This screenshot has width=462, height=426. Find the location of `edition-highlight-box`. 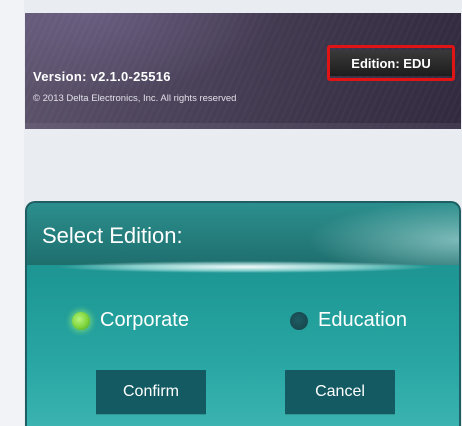

edition-highlight-box is located at coordinates (391, 63).